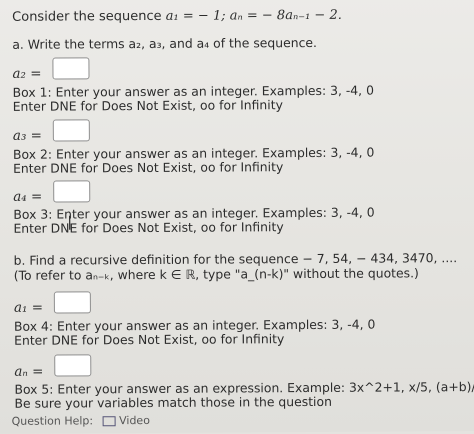 The image size is (474, 434). What do you see at coordinates (52, 421) in the screenshot?
I see `question-help-label: Question Help:` at bounding box center [52, 421].